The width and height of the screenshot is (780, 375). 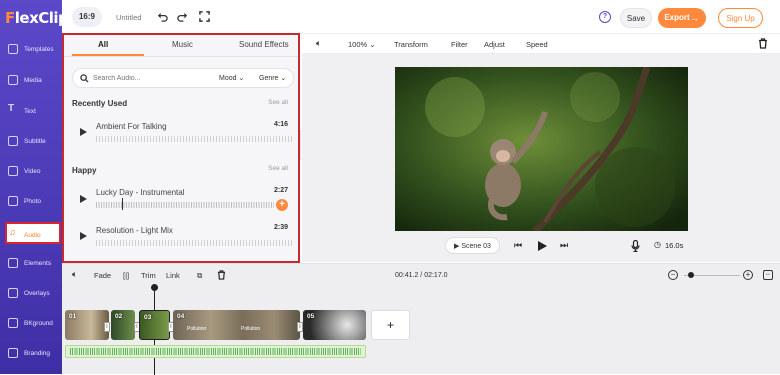 I want to click on trim-button: Trim, so click(x=148, y=275).